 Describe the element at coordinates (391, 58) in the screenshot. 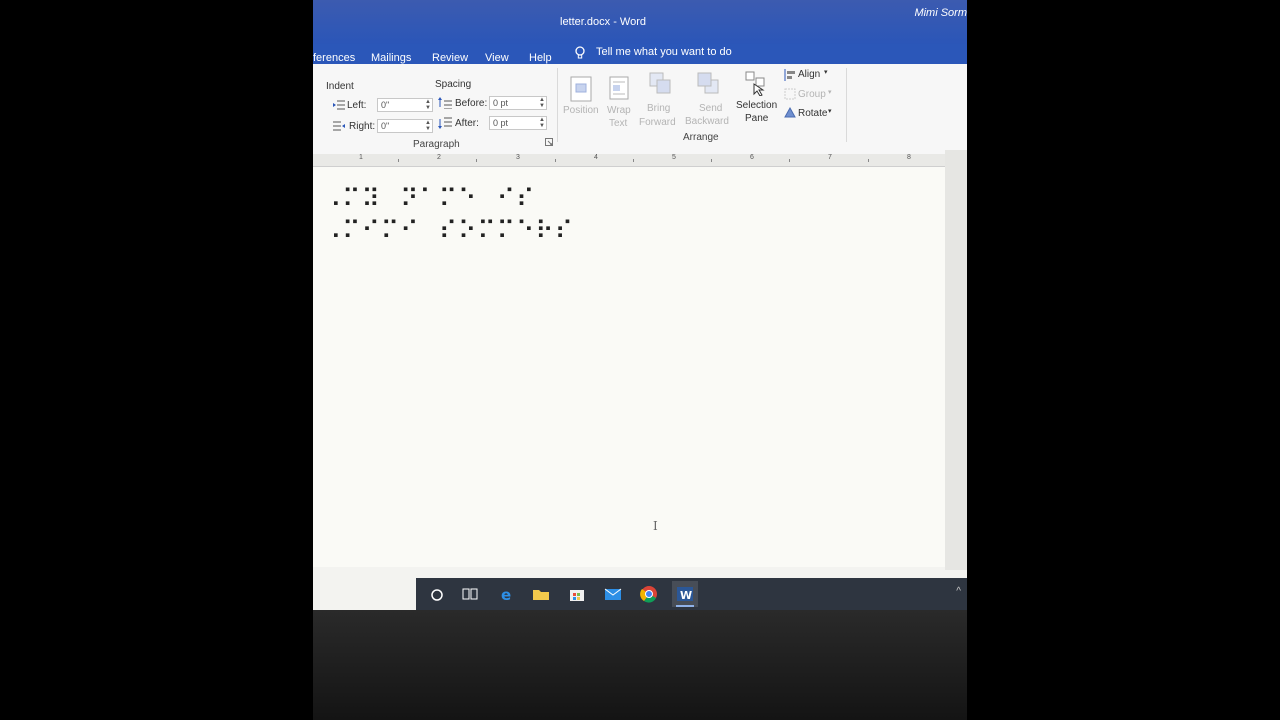

I see `tab-mailings: Mailings` at that location.